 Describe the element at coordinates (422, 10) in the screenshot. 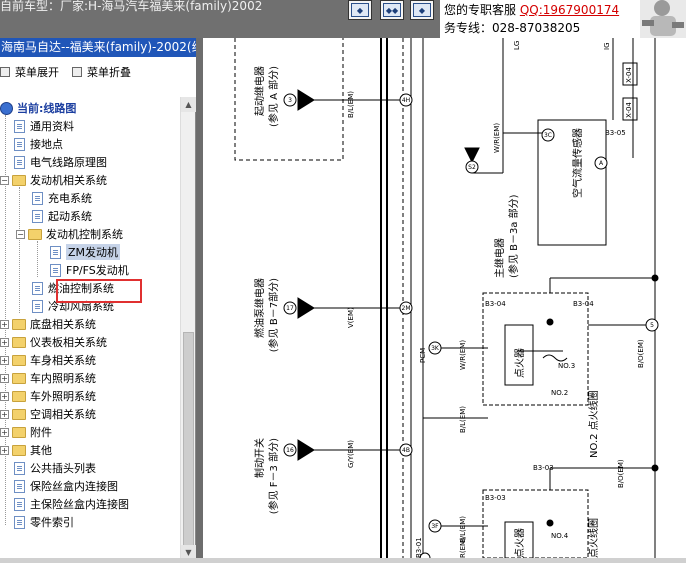

I see `nav-next-button: ◆` at that location.